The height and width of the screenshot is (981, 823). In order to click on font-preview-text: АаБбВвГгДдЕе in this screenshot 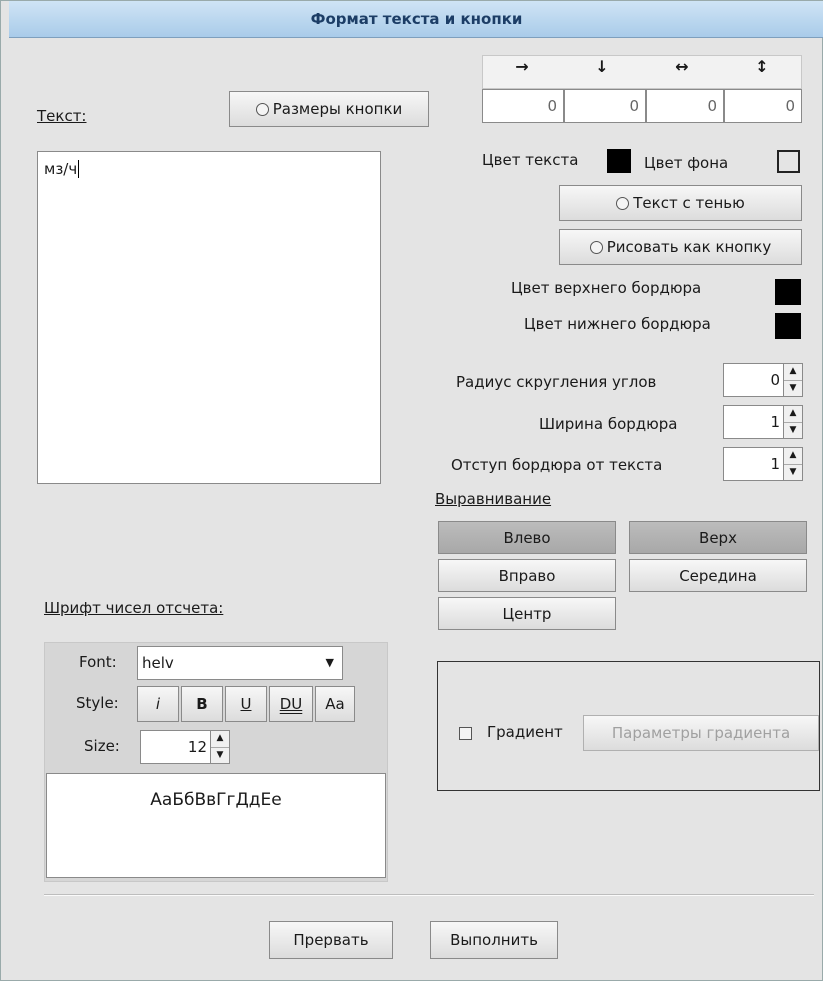, I will do `click(216, 800)`.